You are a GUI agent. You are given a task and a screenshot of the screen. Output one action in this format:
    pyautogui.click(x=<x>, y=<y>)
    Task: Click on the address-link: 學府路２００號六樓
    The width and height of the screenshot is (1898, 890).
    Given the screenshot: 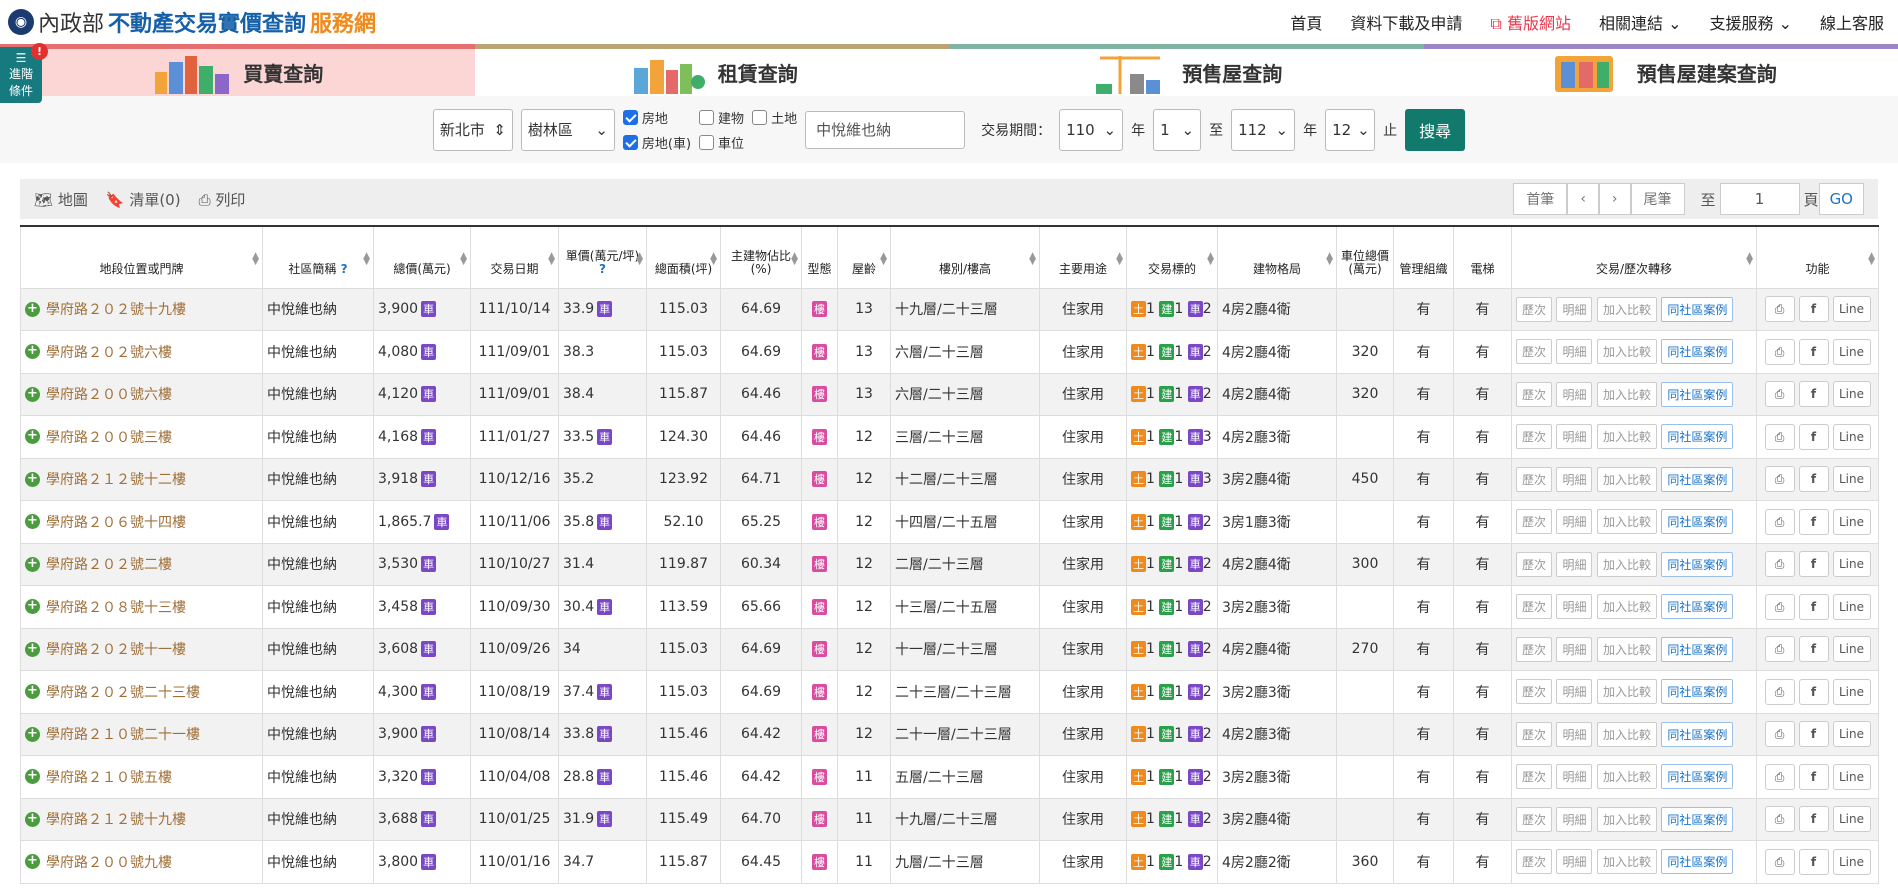 What is the action you would take?
    pyautogui.click(x=109, y=394)
    